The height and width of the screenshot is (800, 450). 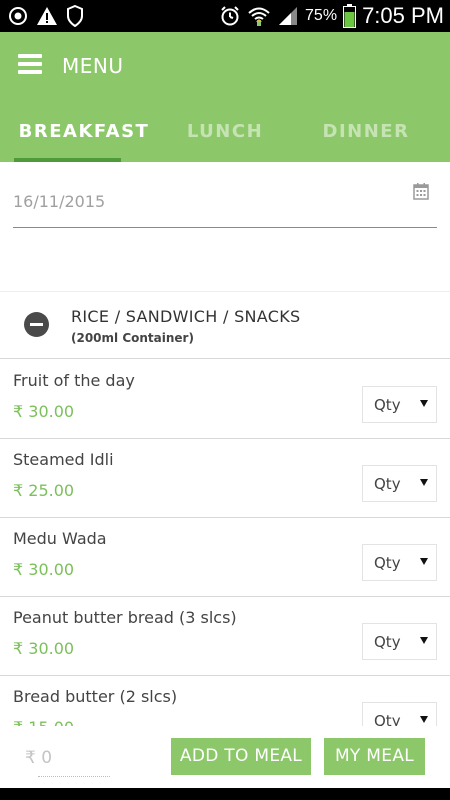 I want to click on date-field: 16/11/2015, so click(x=225, y=204).